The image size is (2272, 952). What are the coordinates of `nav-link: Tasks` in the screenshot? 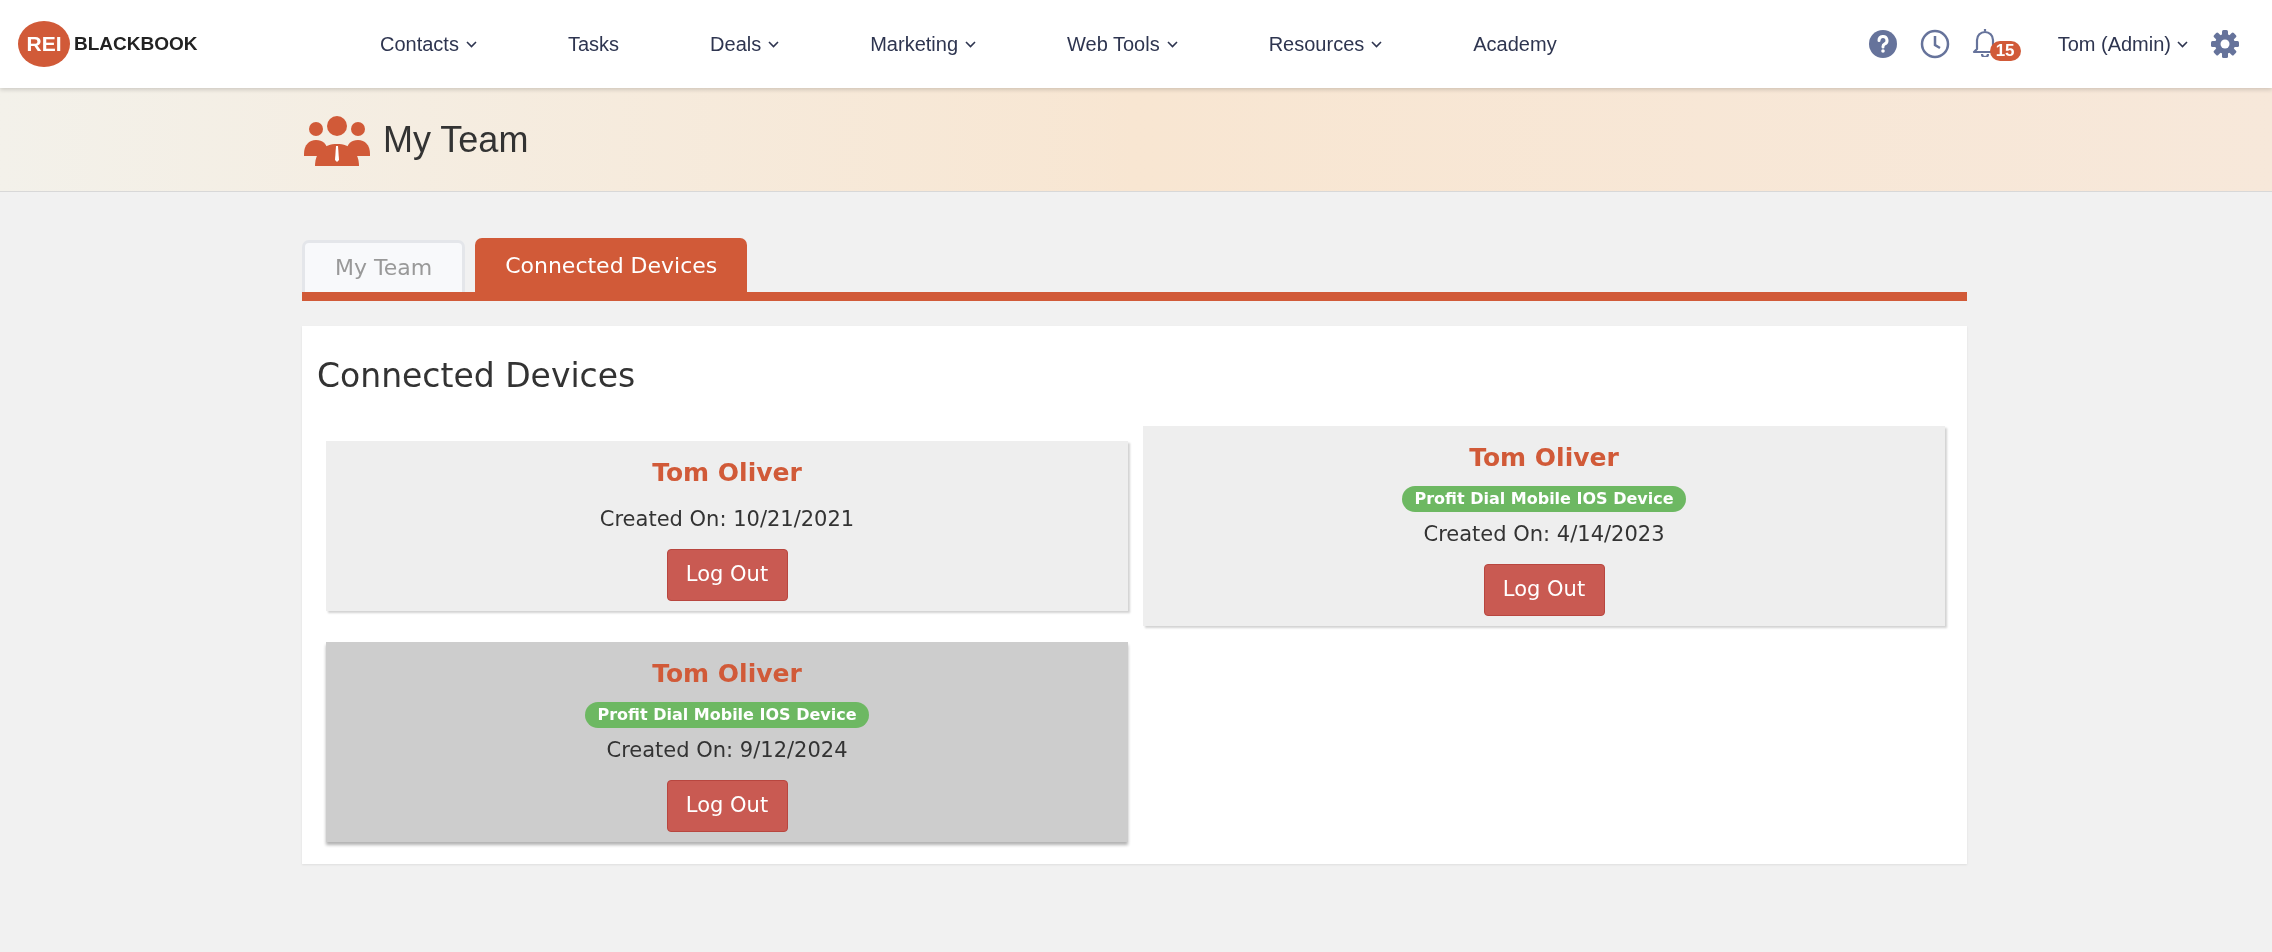 It's located at (593, 44).